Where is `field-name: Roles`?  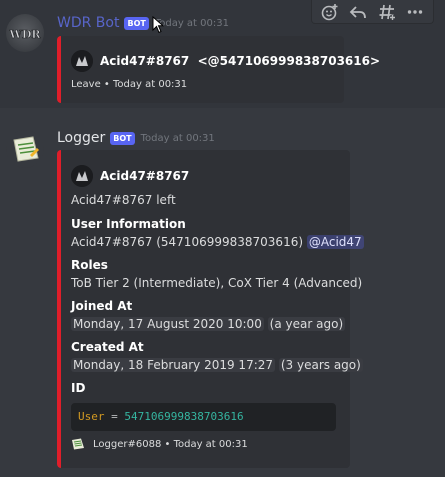
field-name: Roles is located at coordinates (89, 265).